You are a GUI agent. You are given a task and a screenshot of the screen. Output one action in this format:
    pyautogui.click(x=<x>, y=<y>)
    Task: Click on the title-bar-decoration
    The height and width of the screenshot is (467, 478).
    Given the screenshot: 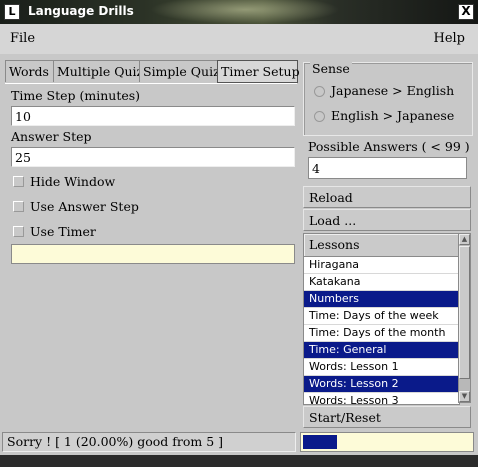 What is the action you would take?
    pyautogui.click(x=245, y=12)
    